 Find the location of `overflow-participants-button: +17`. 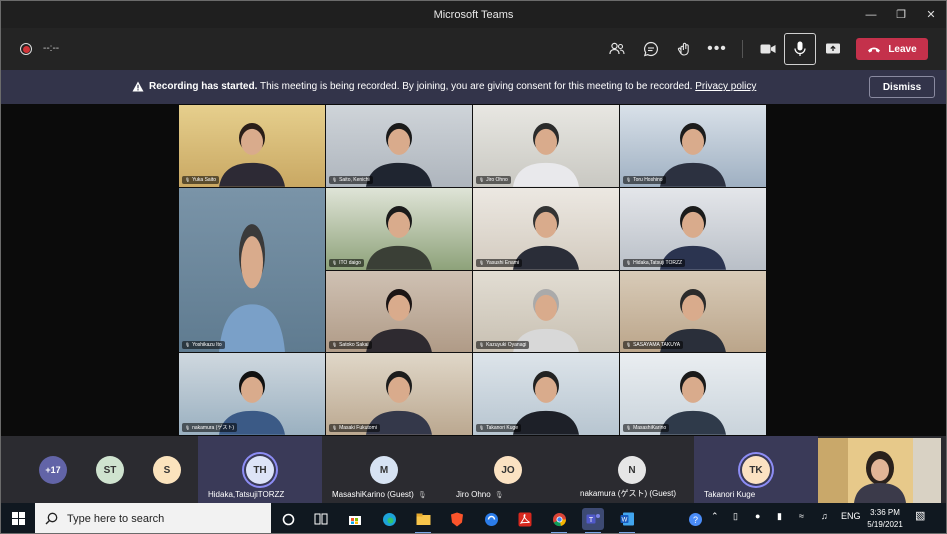

overflow-participants-button: +17 is located at coordinates (53, 470).